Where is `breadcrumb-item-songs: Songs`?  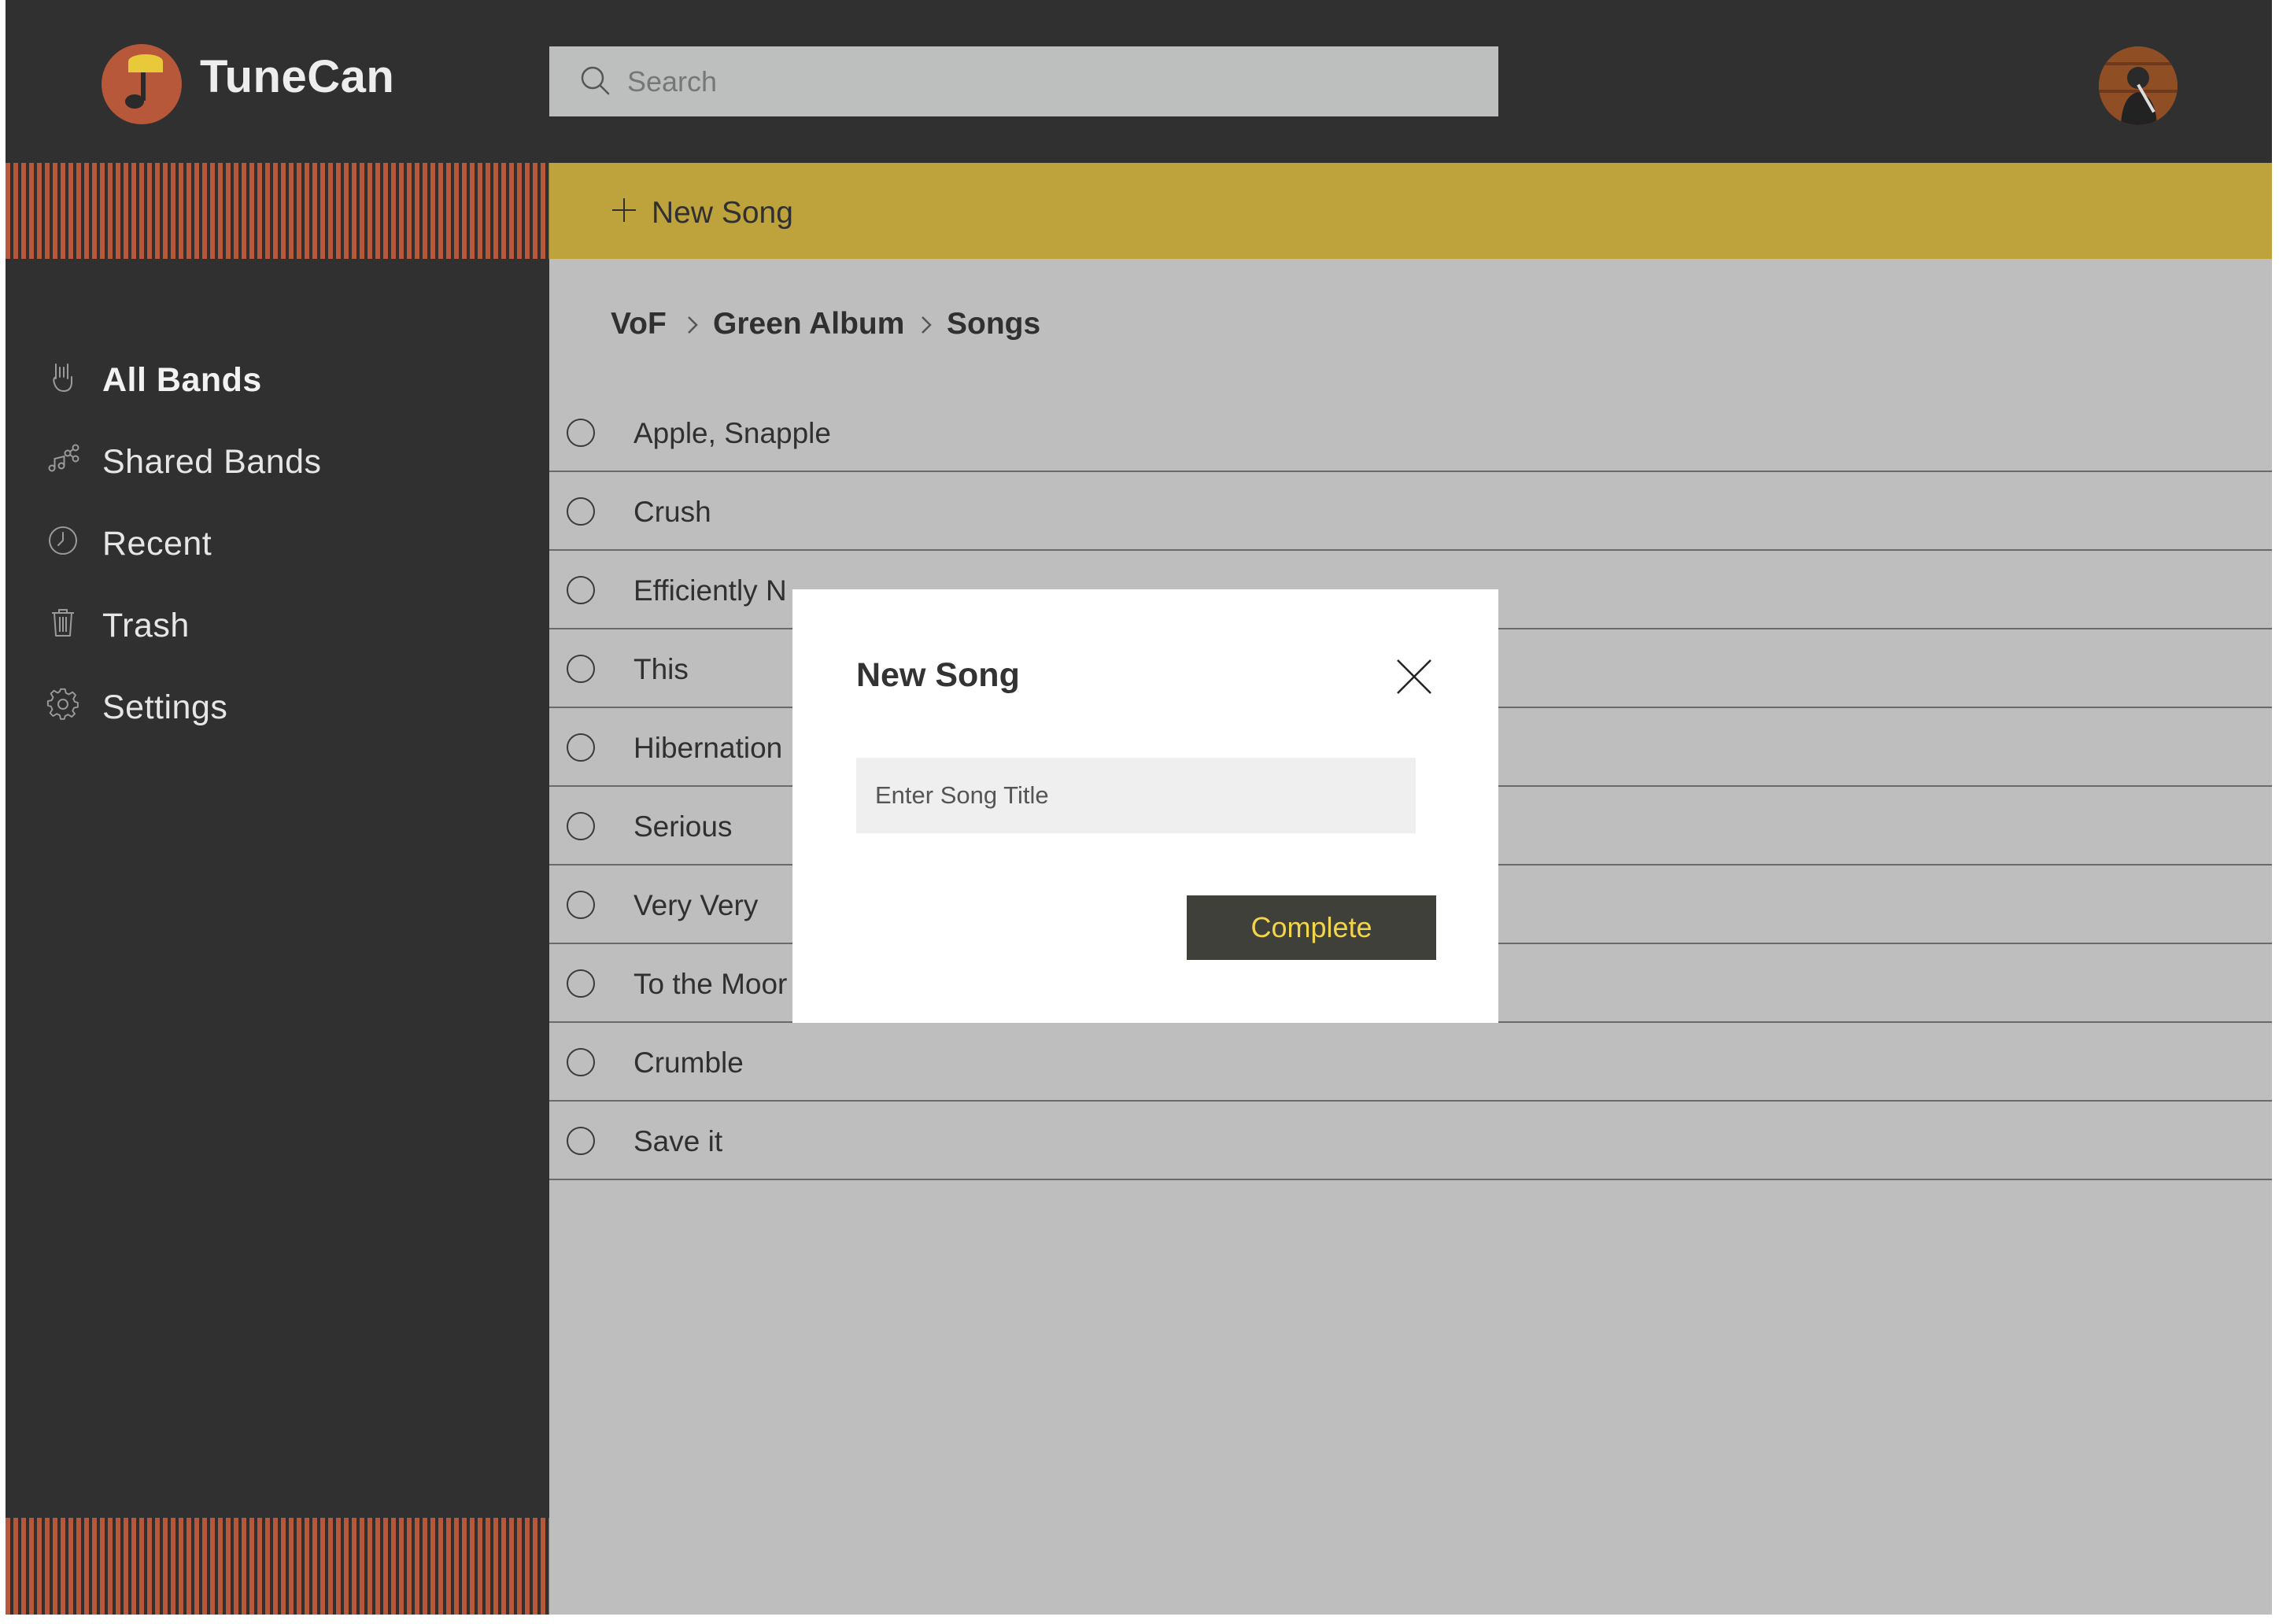
breadcrumb-item-songs: Songs is located at coordinates (994, 324).